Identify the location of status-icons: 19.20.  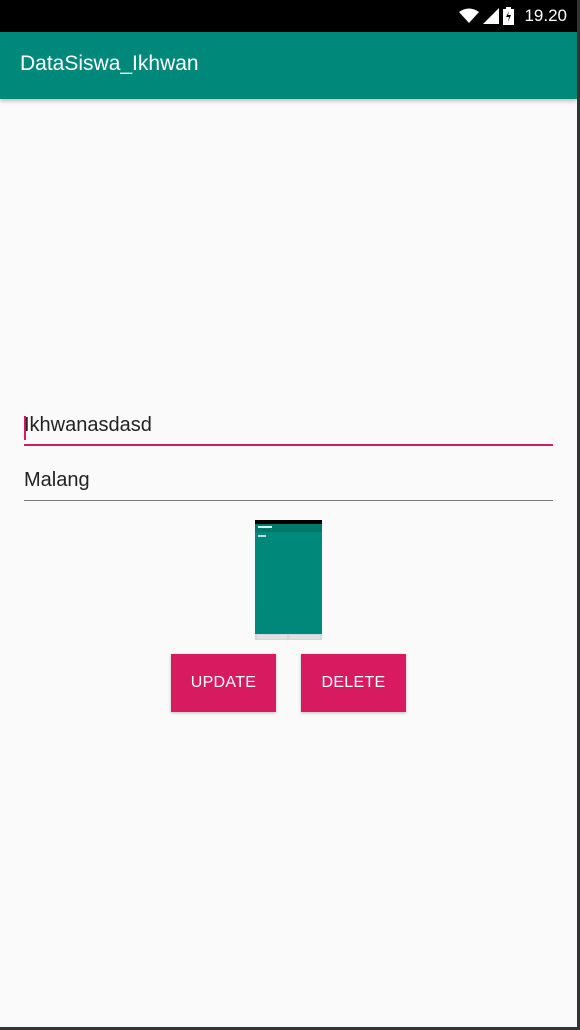
(513, 16).